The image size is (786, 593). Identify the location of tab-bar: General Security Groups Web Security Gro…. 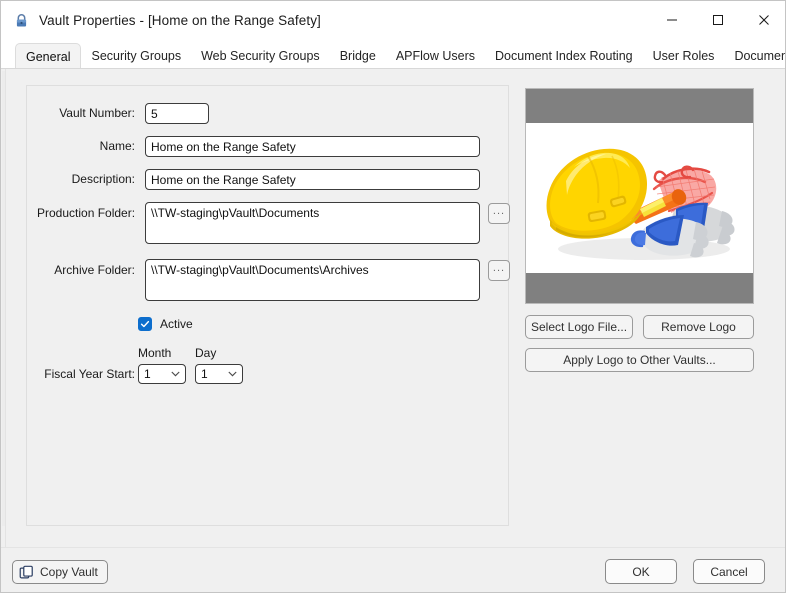
(393, 54).